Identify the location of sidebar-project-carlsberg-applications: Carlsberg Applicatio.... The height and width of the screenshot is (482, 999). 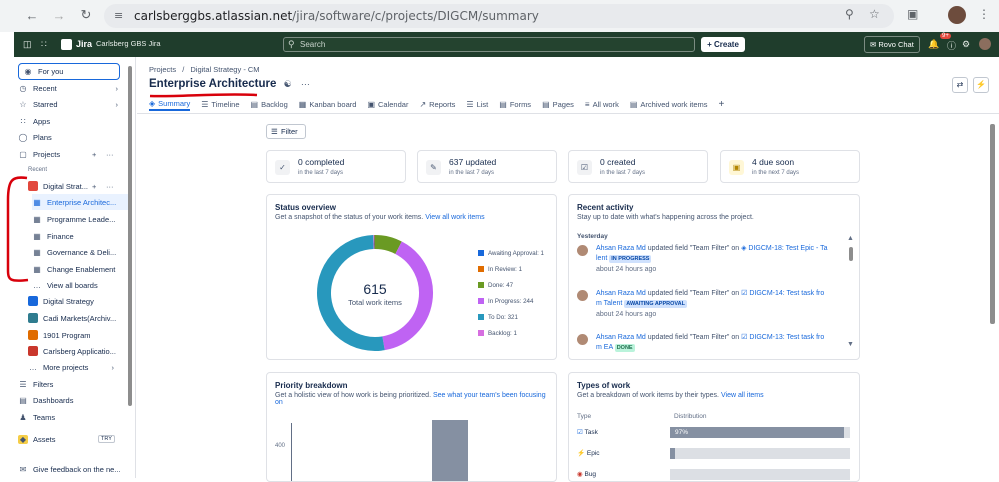
(72, 351).